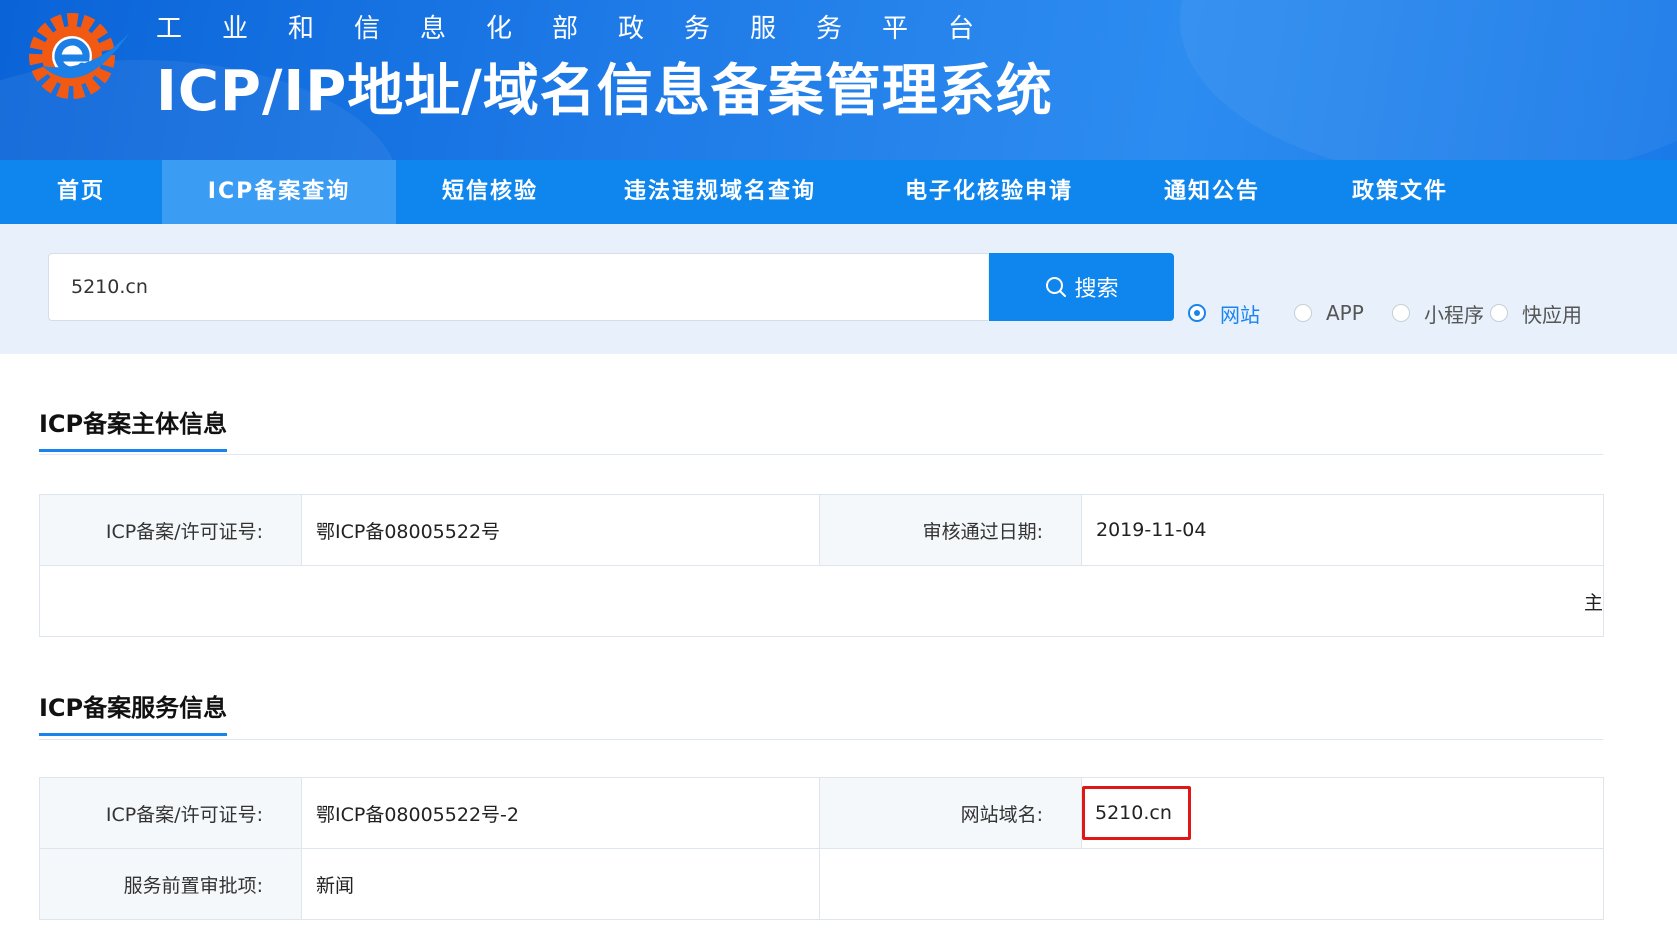 The image size is (1677, 934). Describe the element at coordinates (78, 54) in the screenshot. I see `ministry-logo-icon` at that location.